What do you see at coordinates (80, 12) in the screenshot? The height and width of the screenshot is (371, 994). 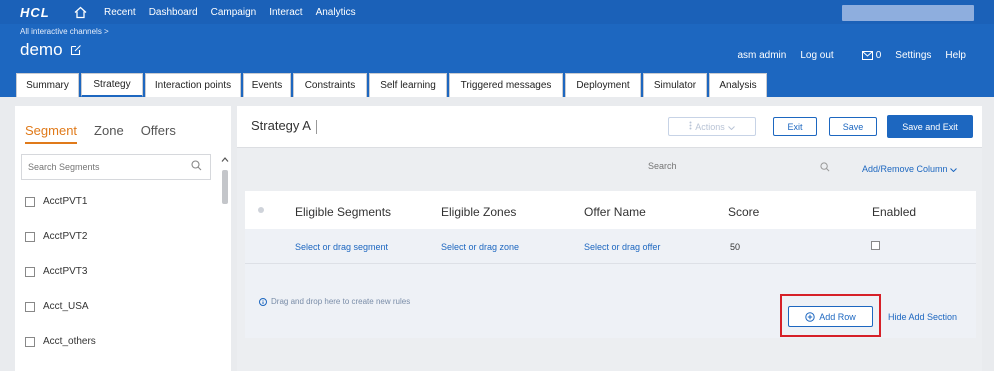 I see `home-icon` at bounding box center [80, 12].